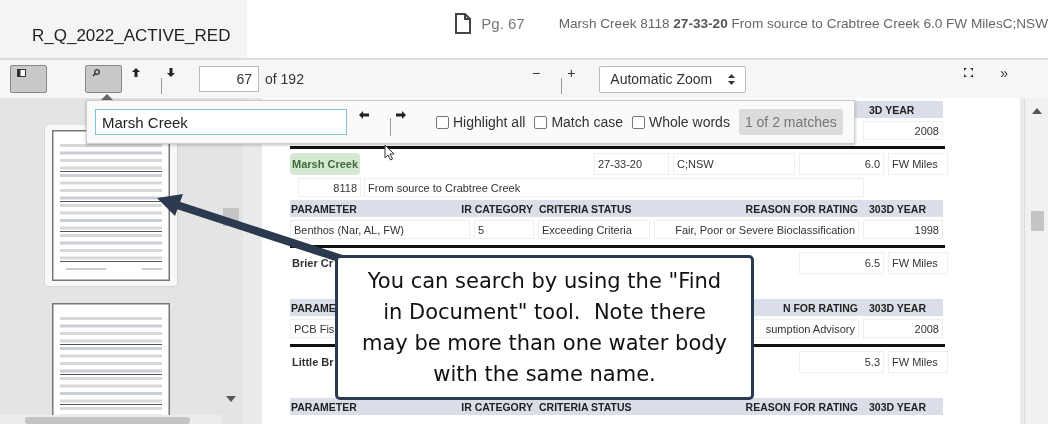  I want to click on zoom-in-button: +, so click(571, 73).